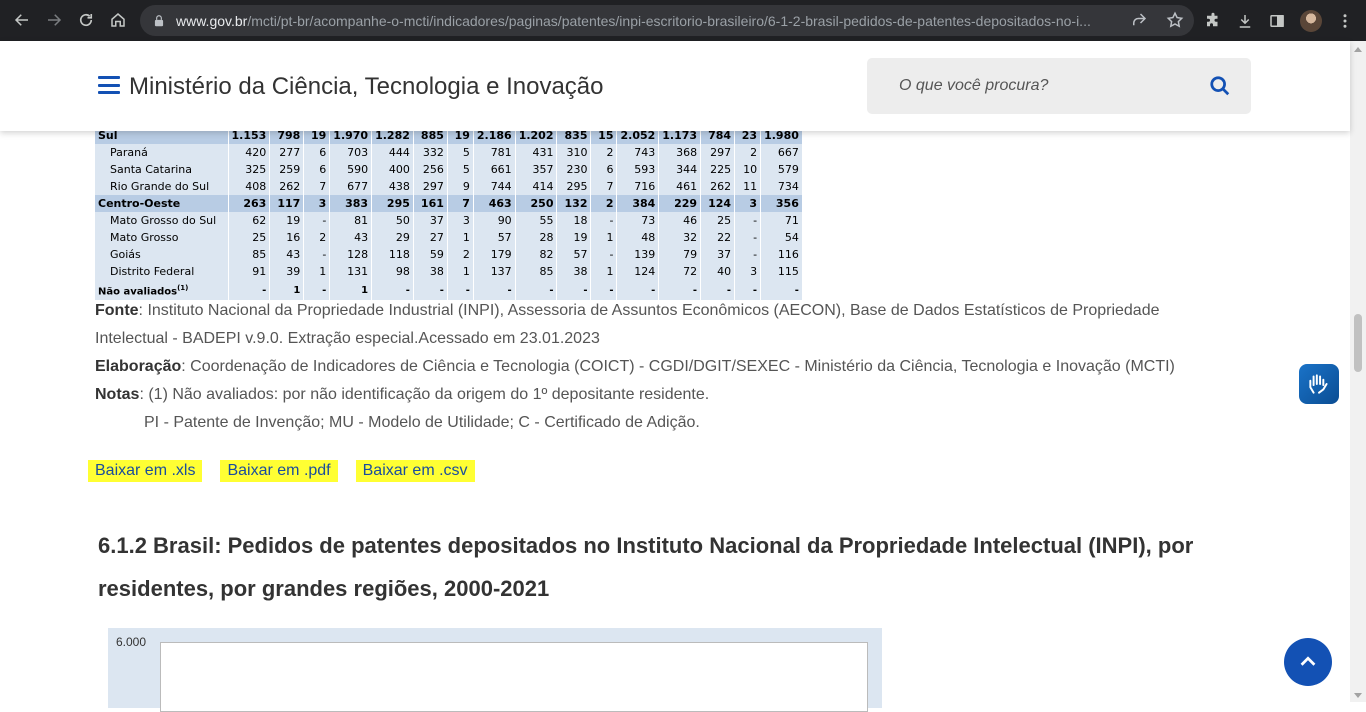 This screenshot has width=1366, height=712. Describe the element at coordinates (680, 254) in the screenshot. I see `table-cell: 79` at that location.